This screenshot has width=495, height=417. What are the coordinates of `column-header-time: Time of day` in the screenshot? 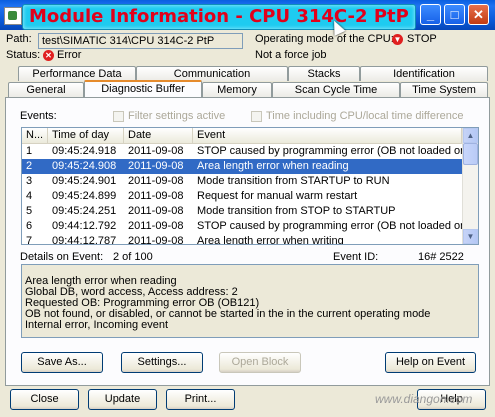 It's located at (86, 135).